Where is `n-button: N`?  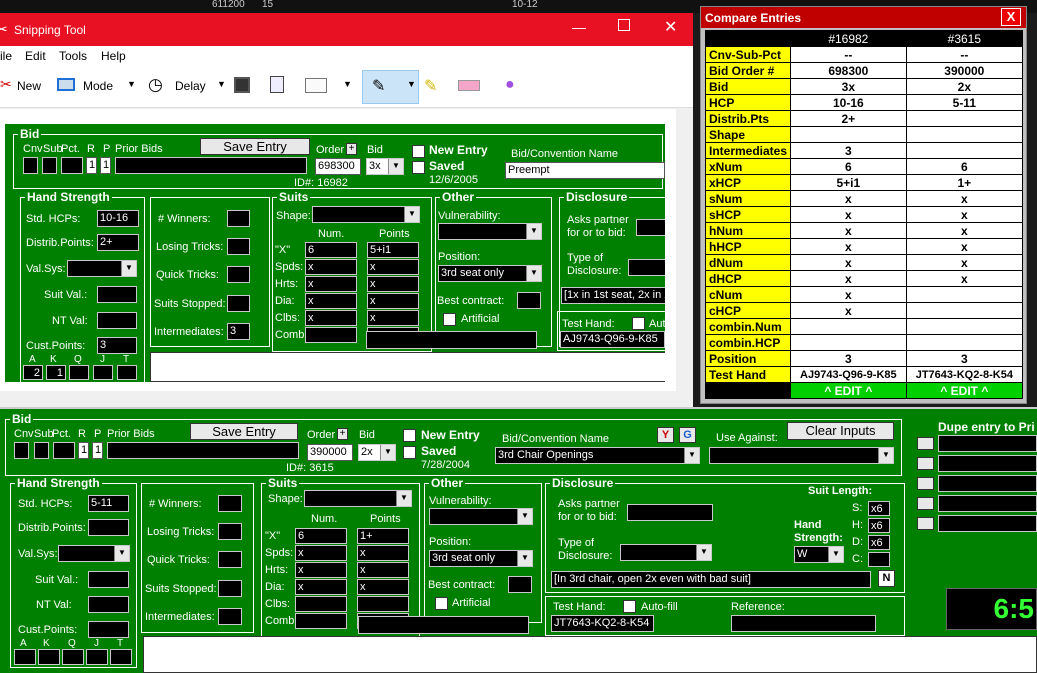 n-button: N is located at coordinates (886, 578).